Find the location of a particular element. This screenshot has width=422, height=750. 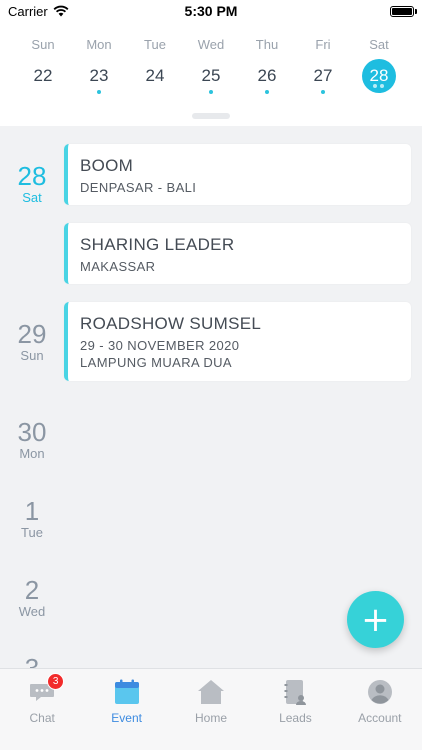

day-number: 26 is located at coordinates (267, 75).